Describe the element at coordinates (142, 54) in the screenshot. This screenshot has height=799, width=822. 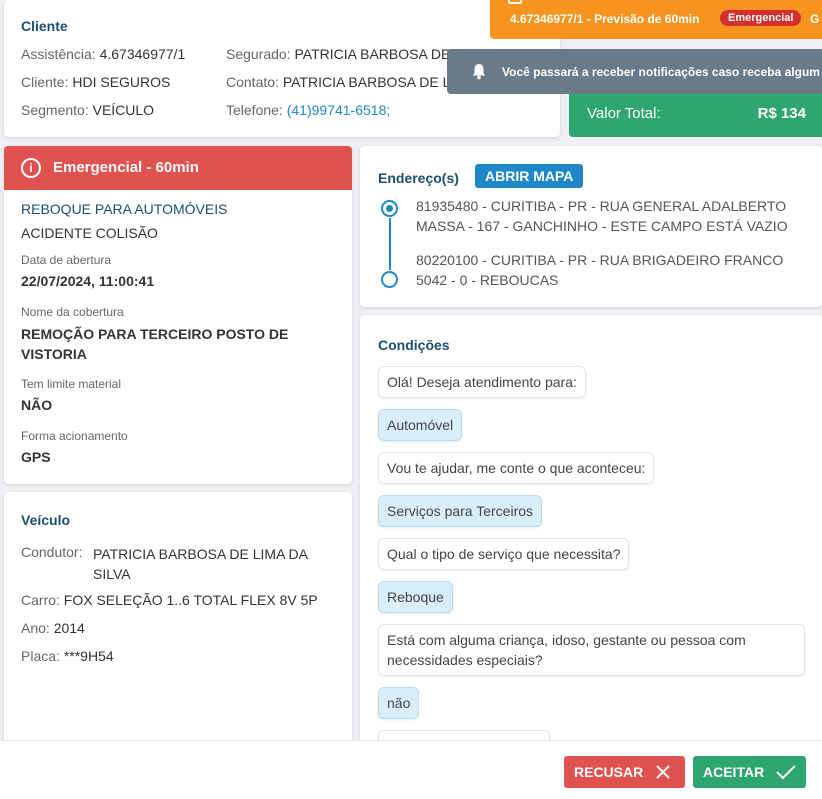
I see `assistencia-value: 4.67346977/1` at that location.